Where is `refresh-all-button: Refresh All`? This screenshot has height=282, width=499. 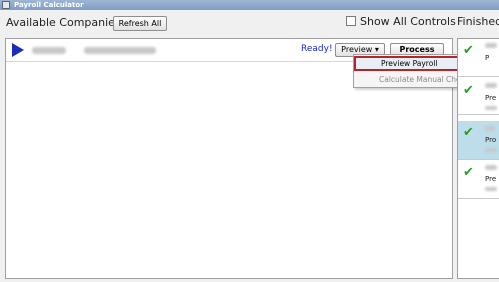
refresh-all-button: Refresh All is located at coordinates (140, 23).